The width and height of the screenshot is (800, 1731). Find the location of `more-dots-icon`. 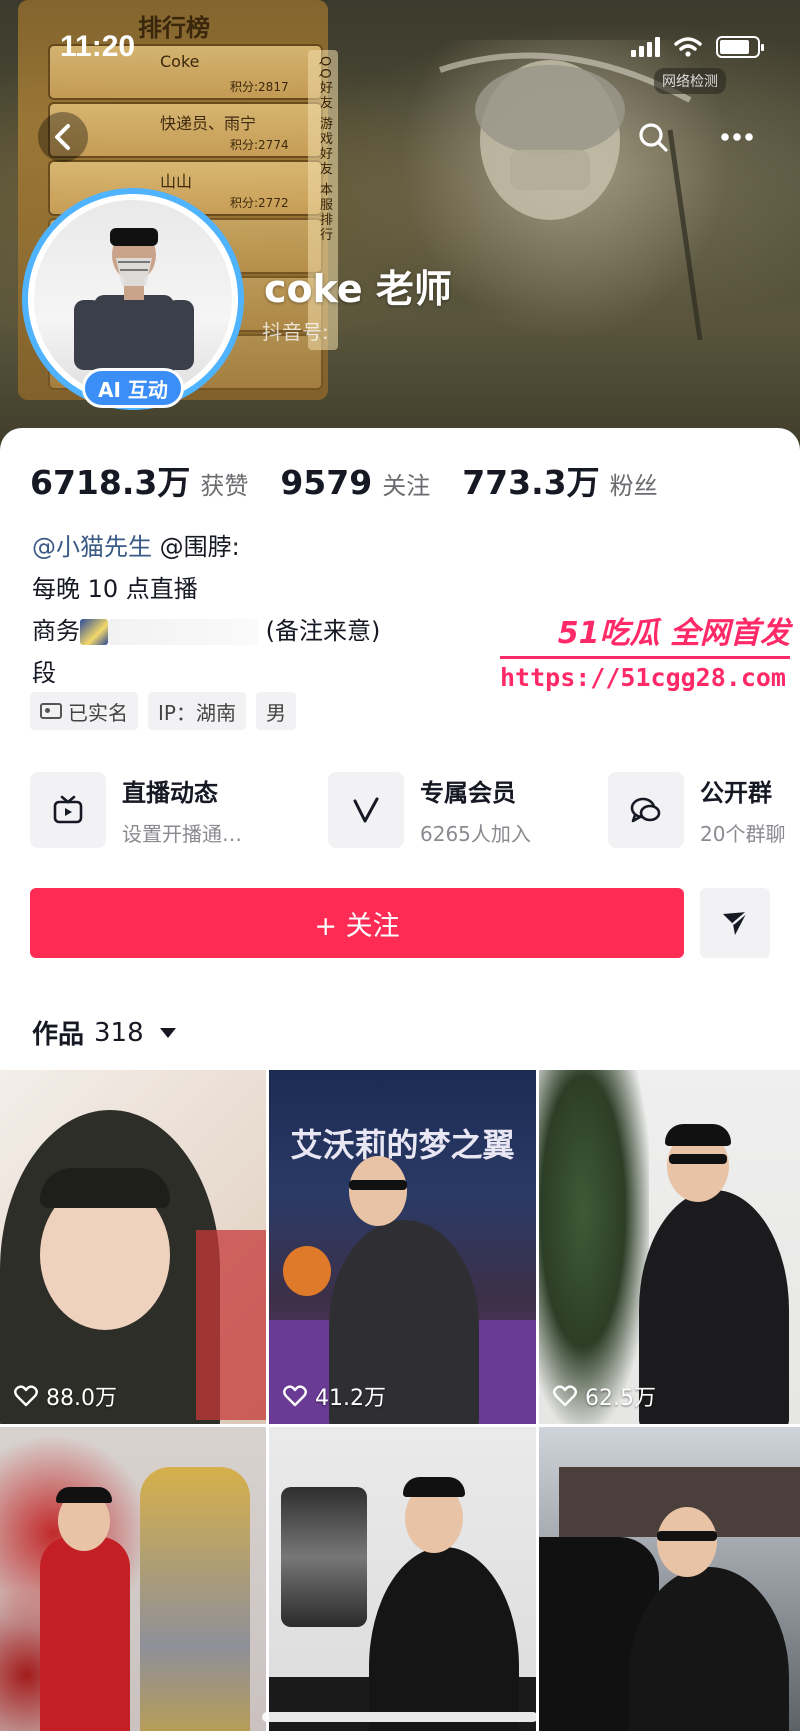

more-dots-icon is located at coordinates (737, 137).